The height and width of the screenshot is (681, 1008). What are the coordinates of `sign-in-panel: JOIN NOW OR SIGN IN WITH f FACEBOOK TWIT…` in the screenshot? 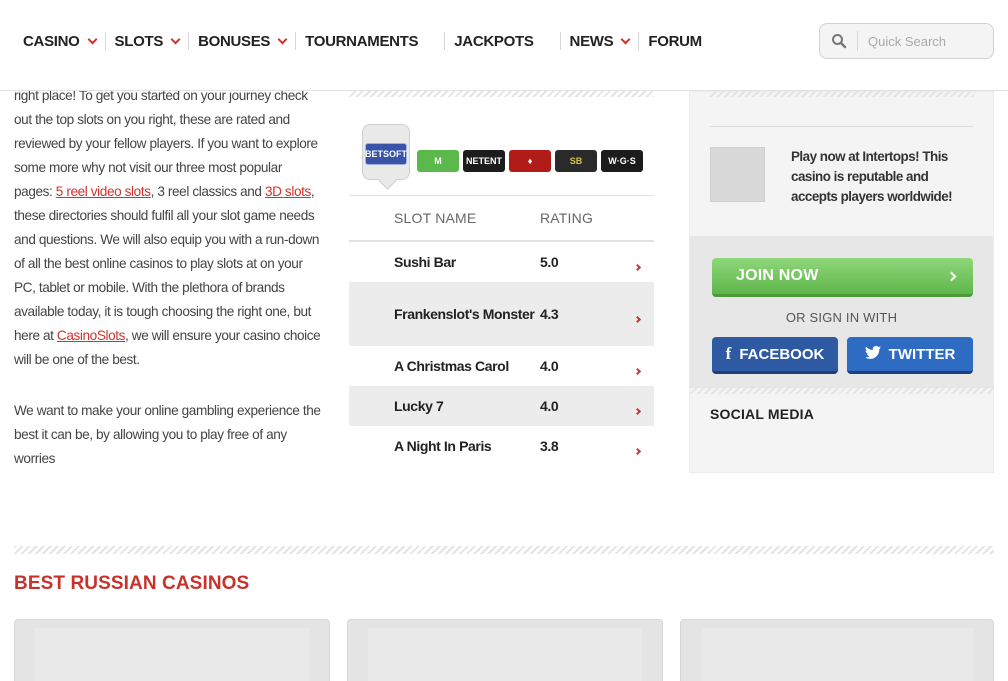 It's located at (841, 312).